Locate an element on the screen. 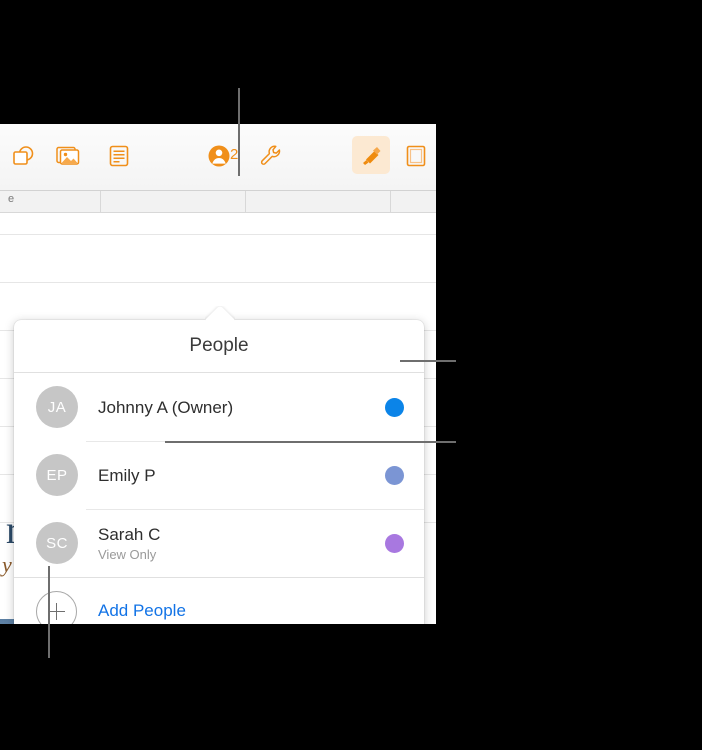  spreadsheet-header-bar is located at coordinates (218, 201).